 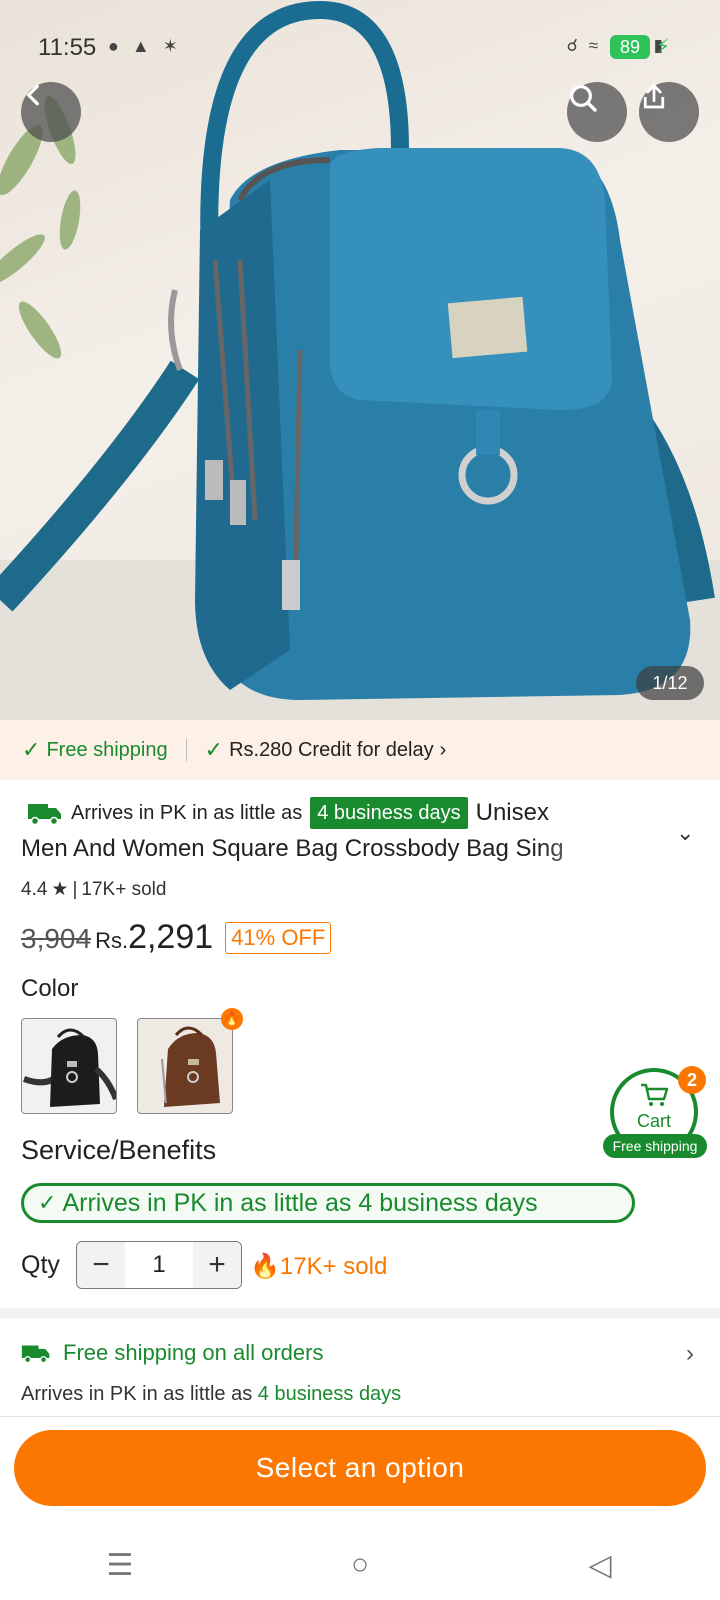 What do you see at coordinates (333, 1266) in the screenshot?
I see `sold-hot-text: 17K+ sold` at bounding box center [333, 1266].